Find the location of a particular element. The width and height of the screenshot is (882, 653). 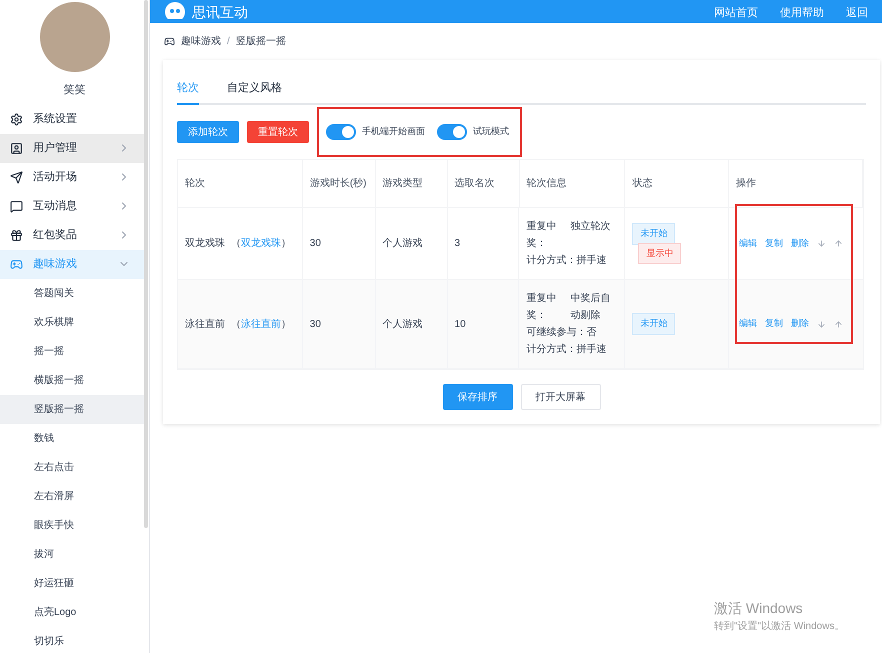

game-icon is located at coordinates (169, 41).